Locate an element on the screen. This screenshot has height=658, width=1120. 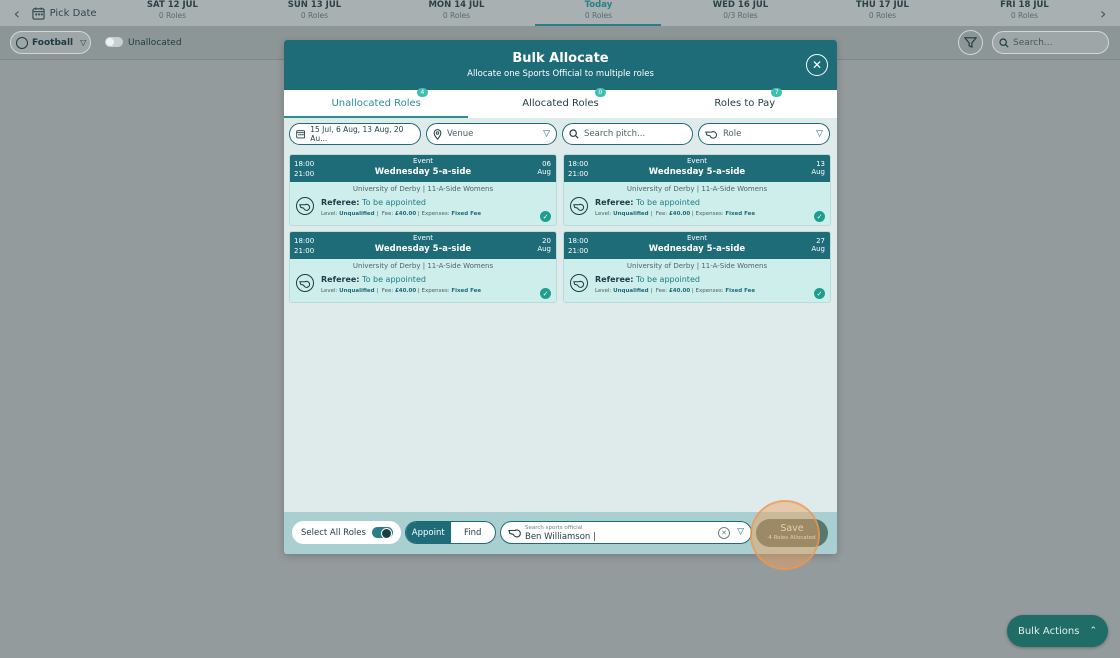
fee-value: £40.00 is located at coordinates (405, 291).